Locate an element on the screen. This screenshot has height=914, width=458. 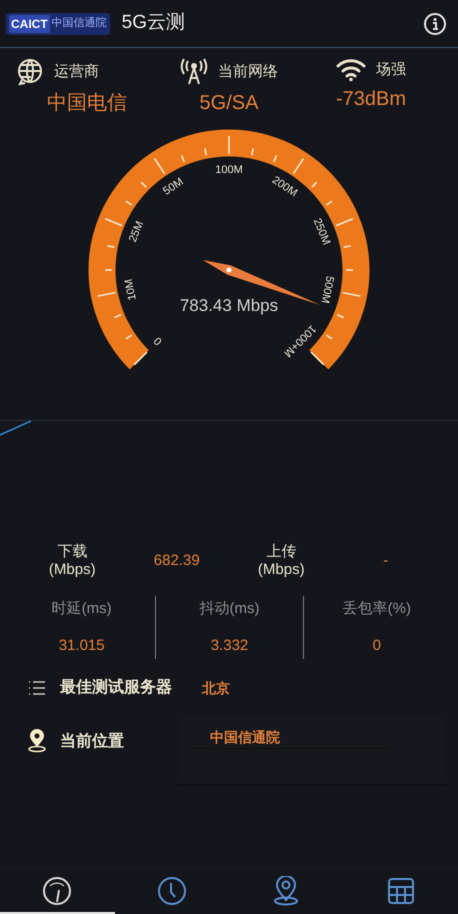
metric-value: 31.015 is located at coordinates (81, 646).